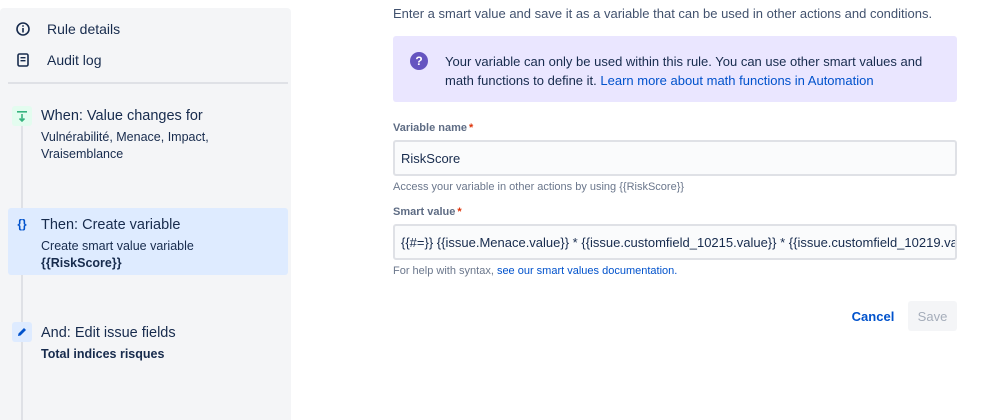 This screenshot has width=998, height=420. Describe the element at coordinates (675, 158) in the screenshot. I see `variable-name-input: RiskScore` at that location.